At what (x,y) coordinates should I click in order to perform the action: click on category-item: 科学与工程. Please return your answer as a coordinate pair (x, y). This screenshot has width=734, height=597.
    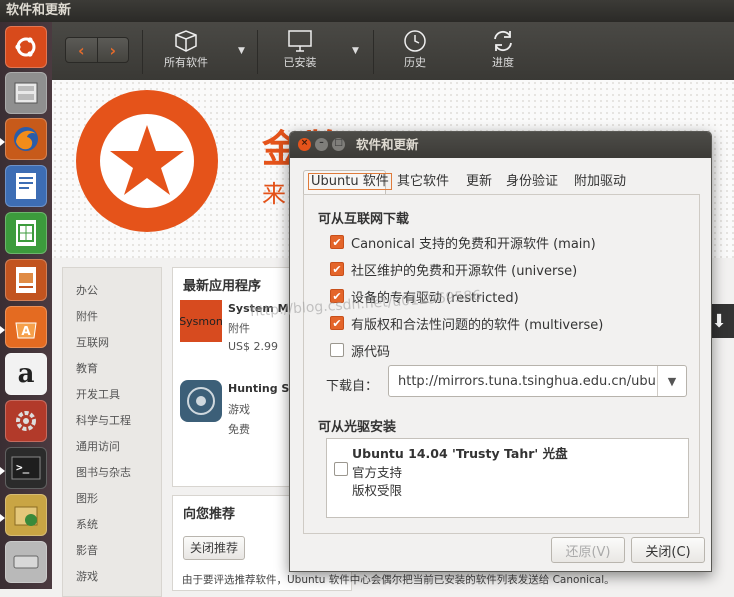
    Looking at the image, I should click on (103, 420).